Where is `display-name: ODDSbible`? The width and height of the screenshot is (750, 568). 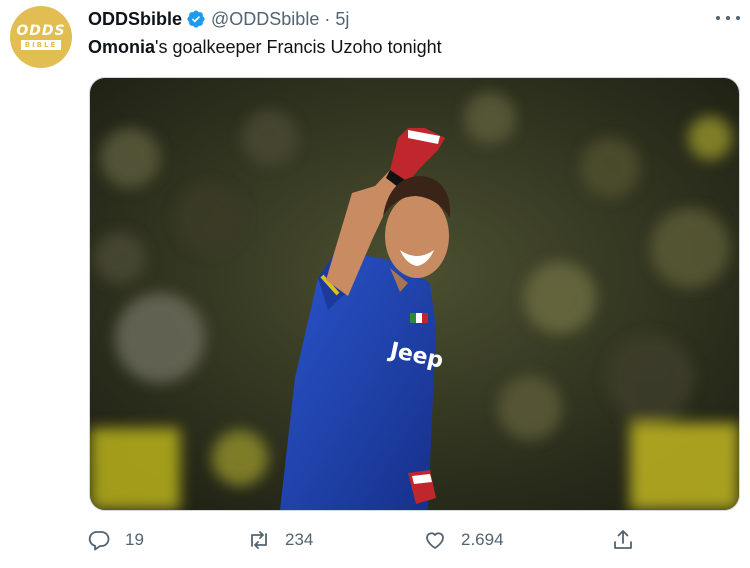
display-name: ODDSbible is located at coordinates (135, 19).